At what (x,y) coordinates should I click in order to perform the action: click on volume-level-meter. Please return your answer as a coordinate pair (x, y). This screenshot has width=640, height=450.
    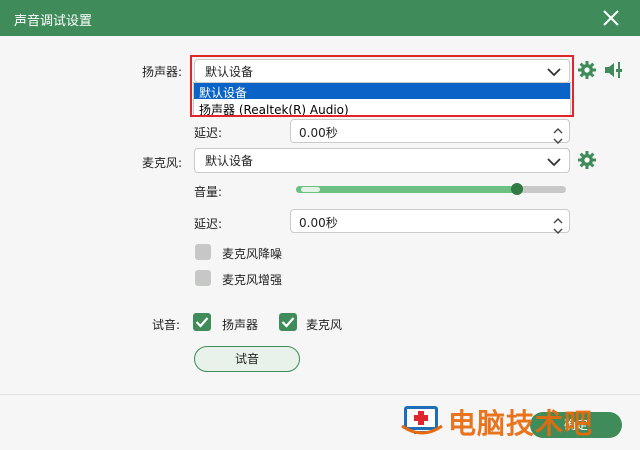
    Looking at the image, I should click on (311, 189).